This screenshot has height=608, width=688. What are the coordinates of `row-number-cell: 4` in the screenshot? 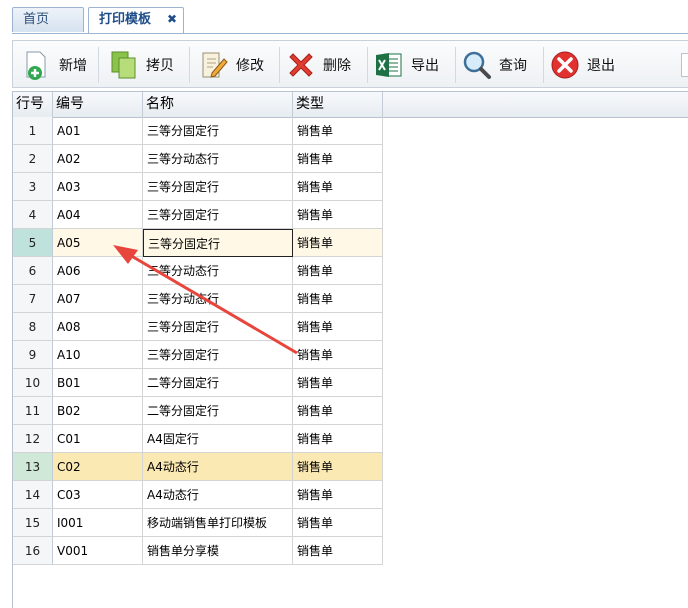 It's located at (33, 215).